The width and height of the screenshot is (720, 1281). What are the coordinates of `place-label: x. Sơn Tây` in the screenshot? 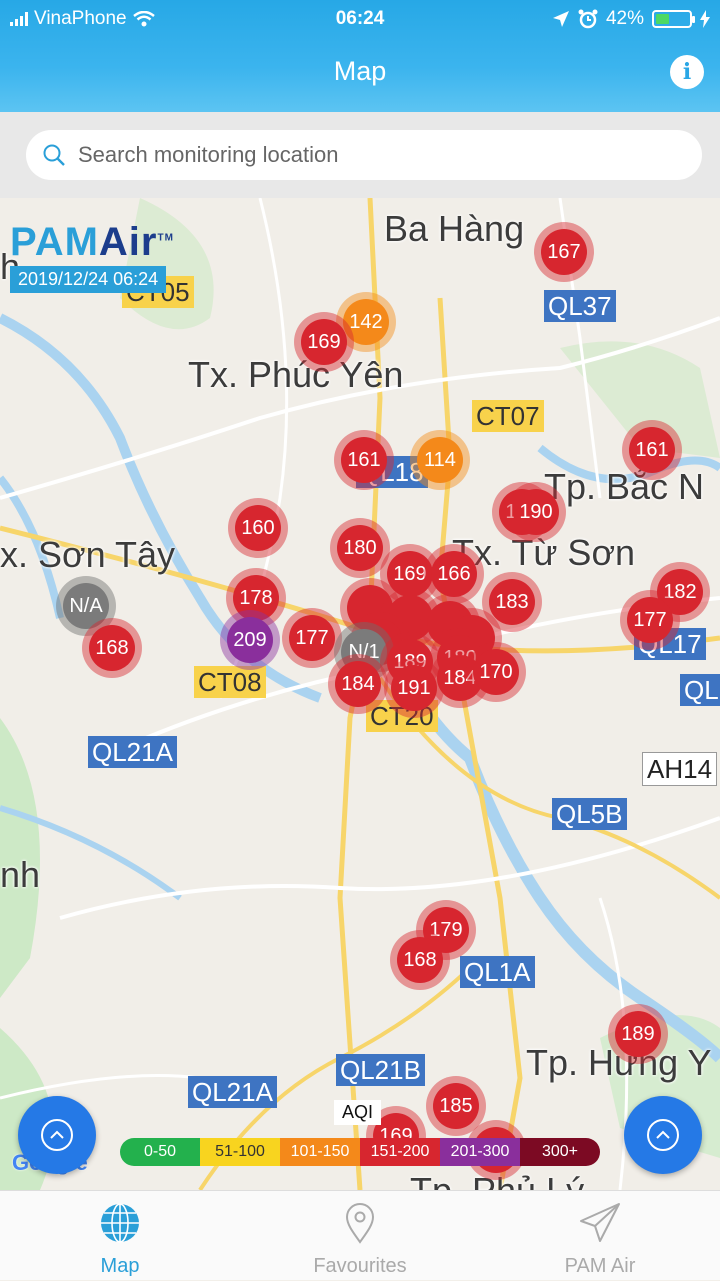 It's located at (88, 554).